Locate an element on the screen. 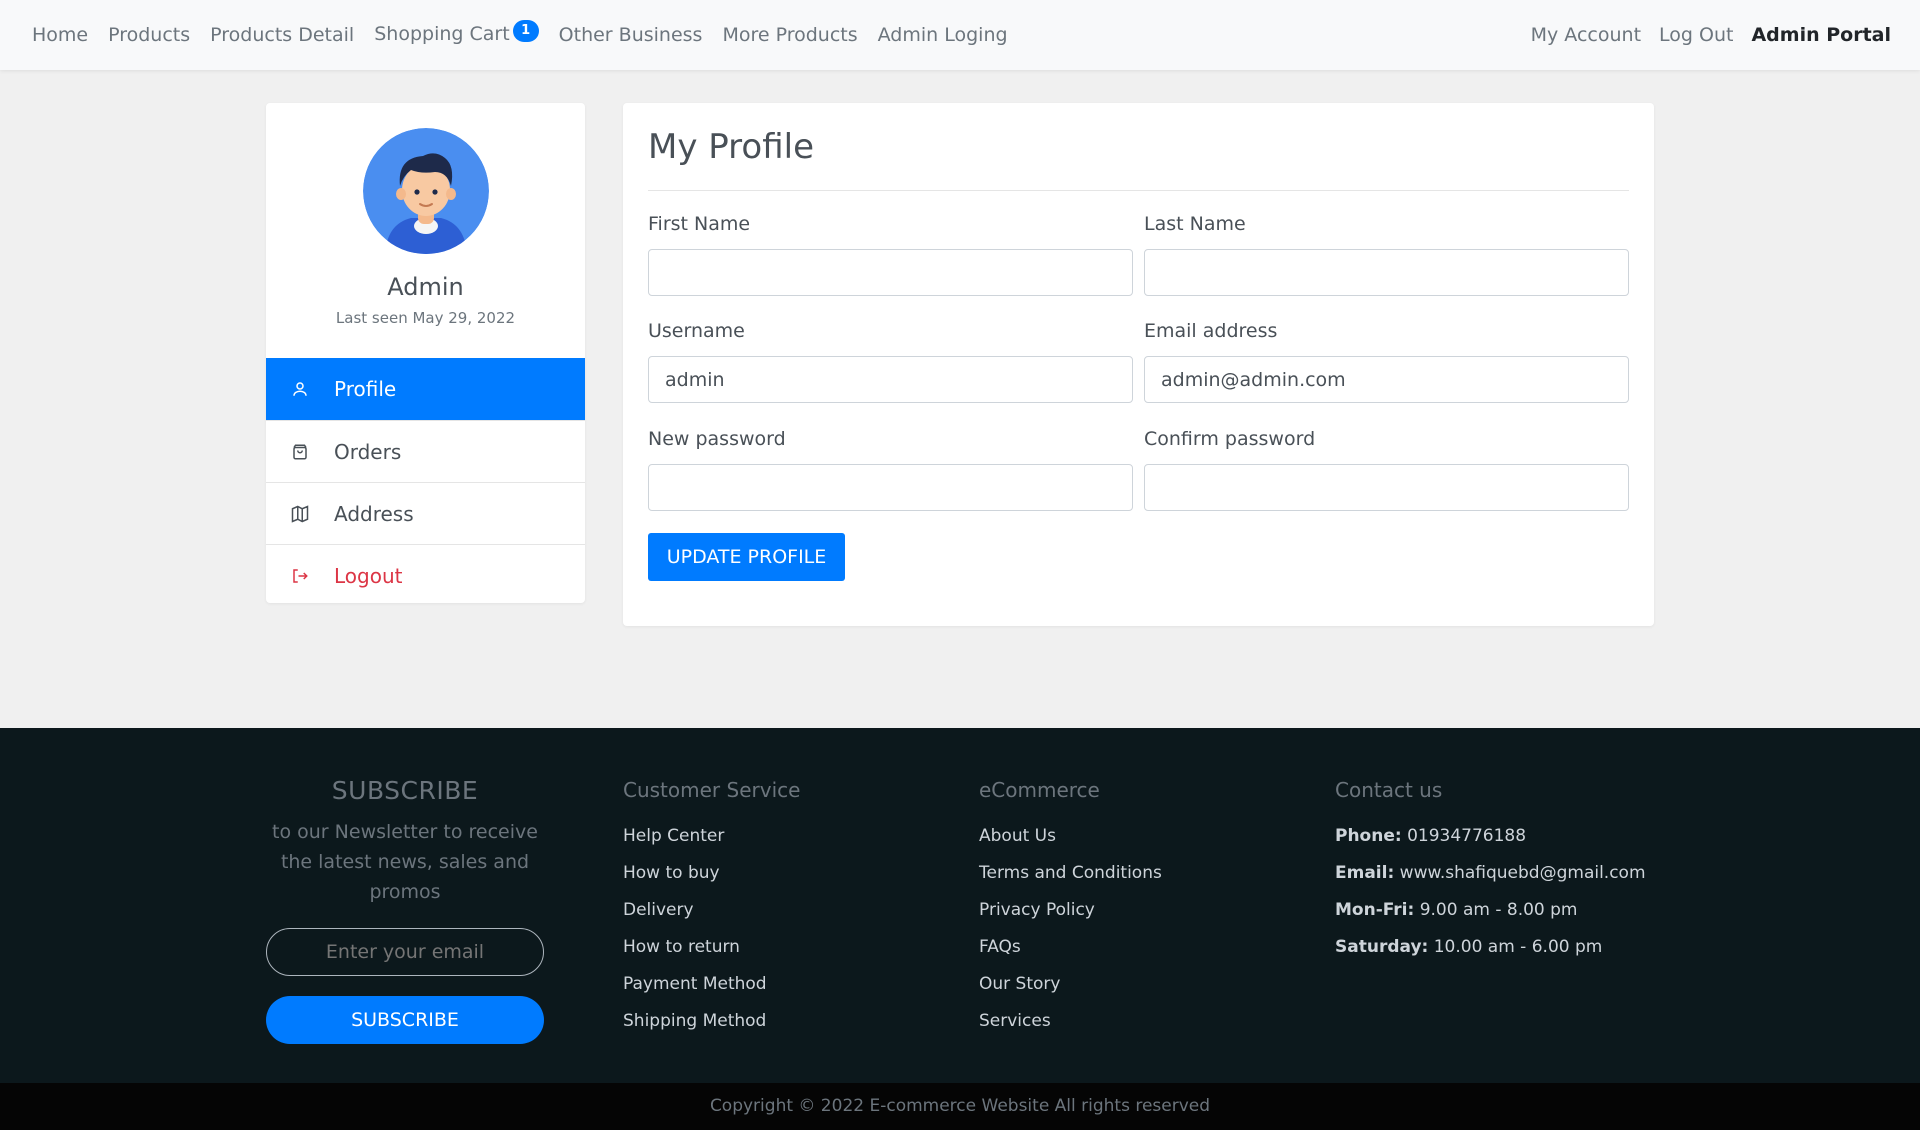 Image resolution: width=1920 pixels, height=1130 pixels. first-name-label: First Name is located at coordinates (699, 224).